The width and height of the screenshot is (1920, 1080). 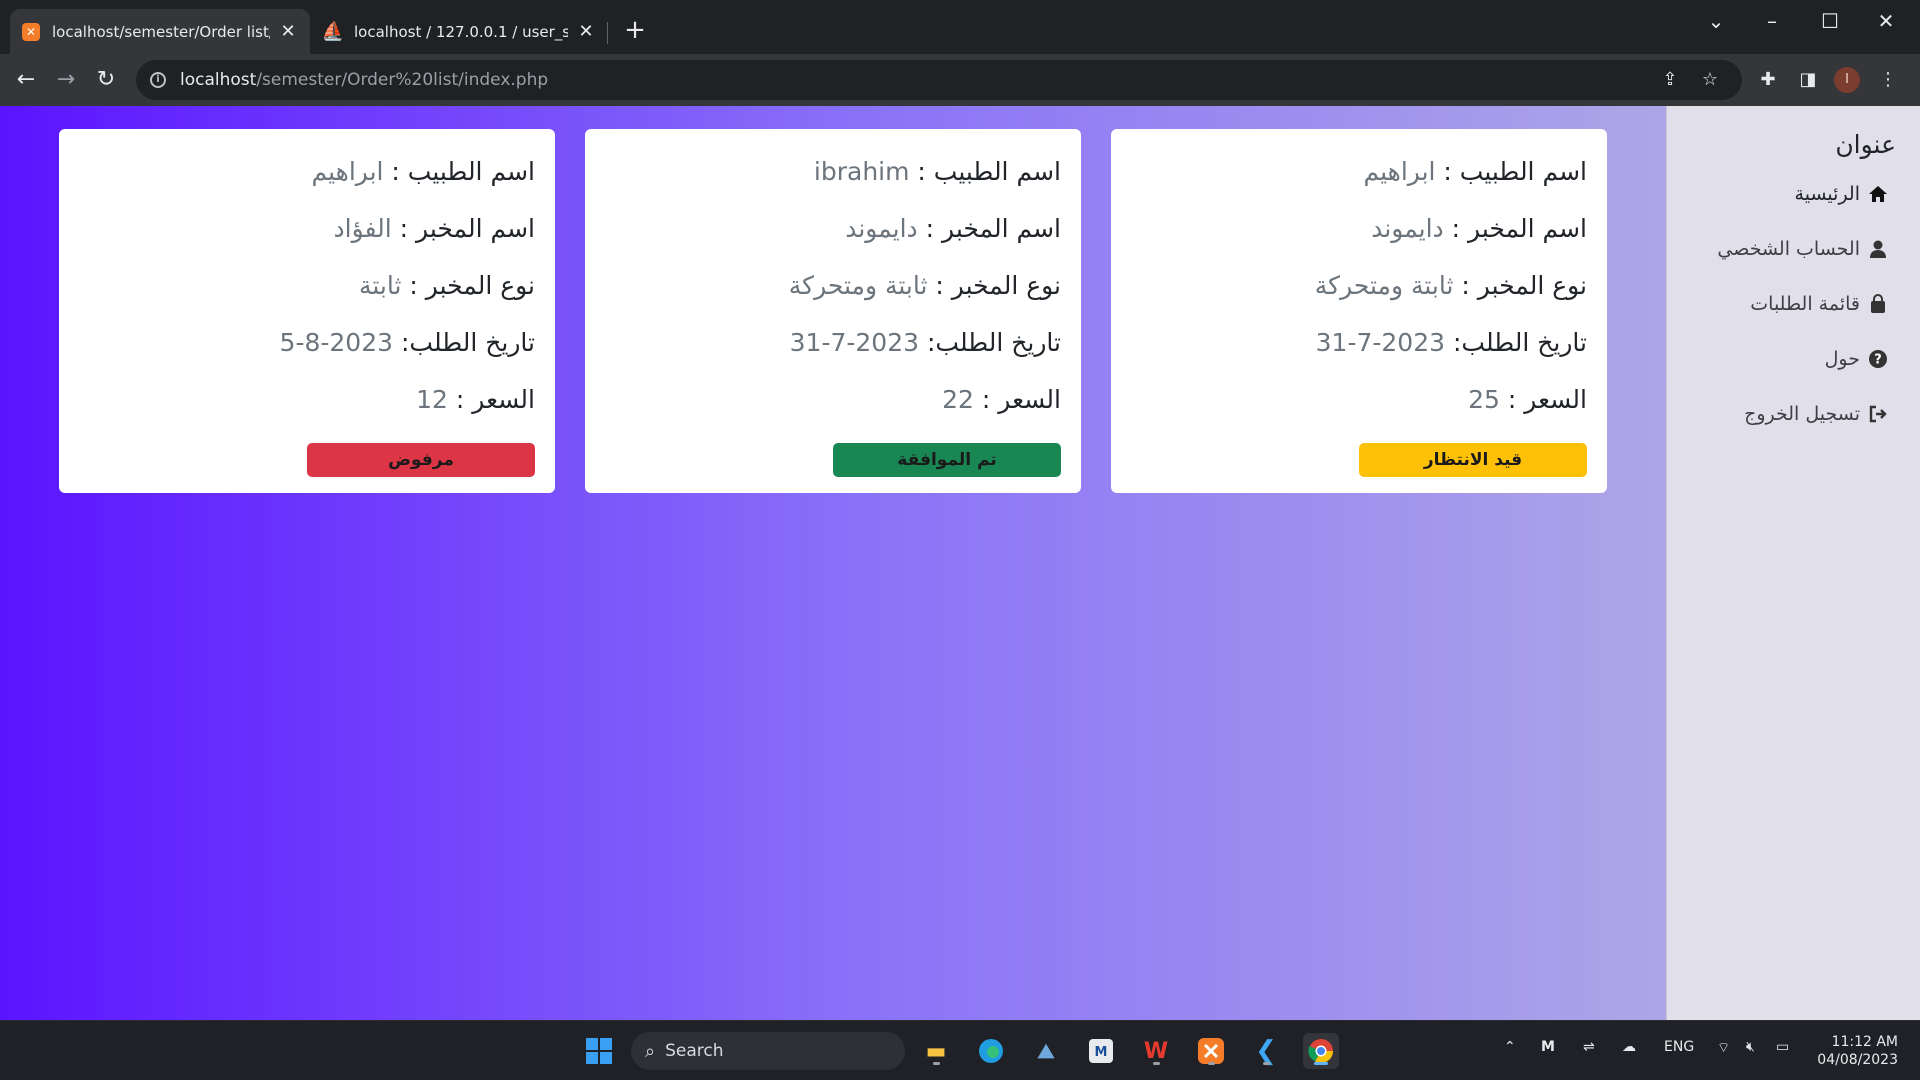 I want to click on lab-value: الفؤاد, so click(x=362, y=228).